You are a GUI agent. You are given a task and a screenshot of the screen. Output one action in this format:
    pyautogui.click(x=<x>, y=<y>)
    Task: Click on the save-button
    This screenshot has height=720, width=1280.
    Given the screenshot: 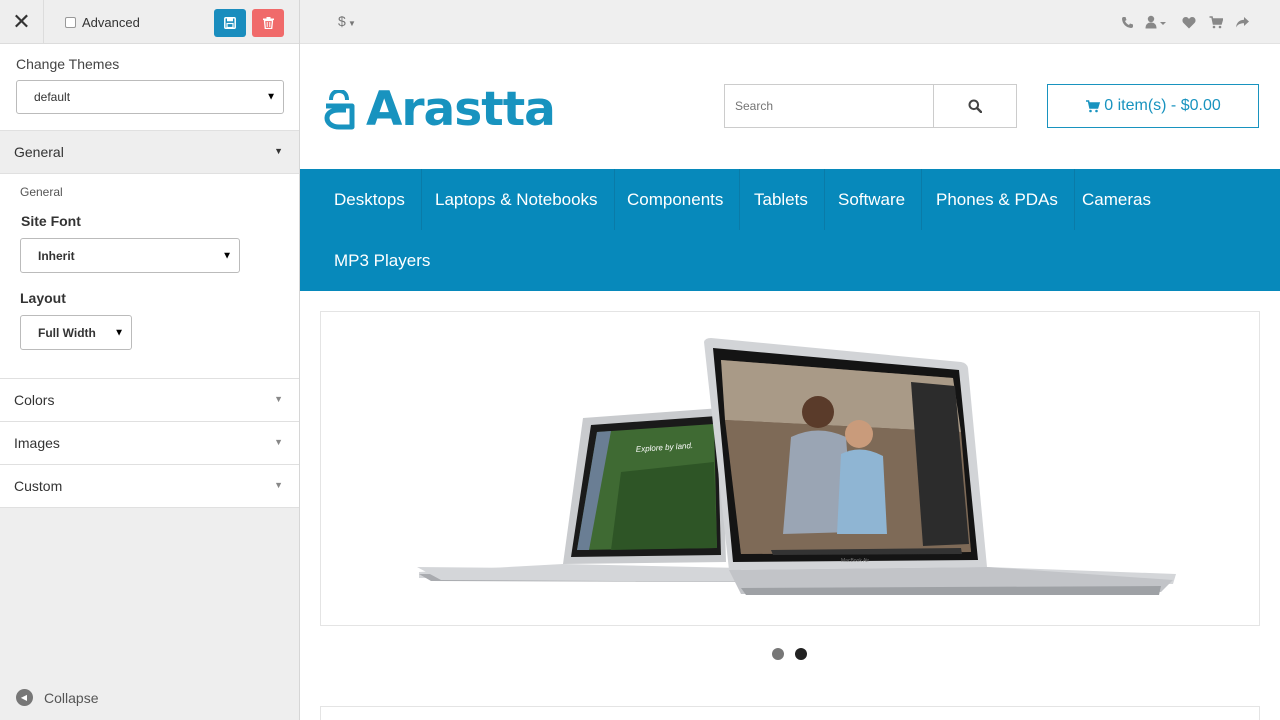 What is the action you would take?
    pyautogui.click(x=230, y=23)
    